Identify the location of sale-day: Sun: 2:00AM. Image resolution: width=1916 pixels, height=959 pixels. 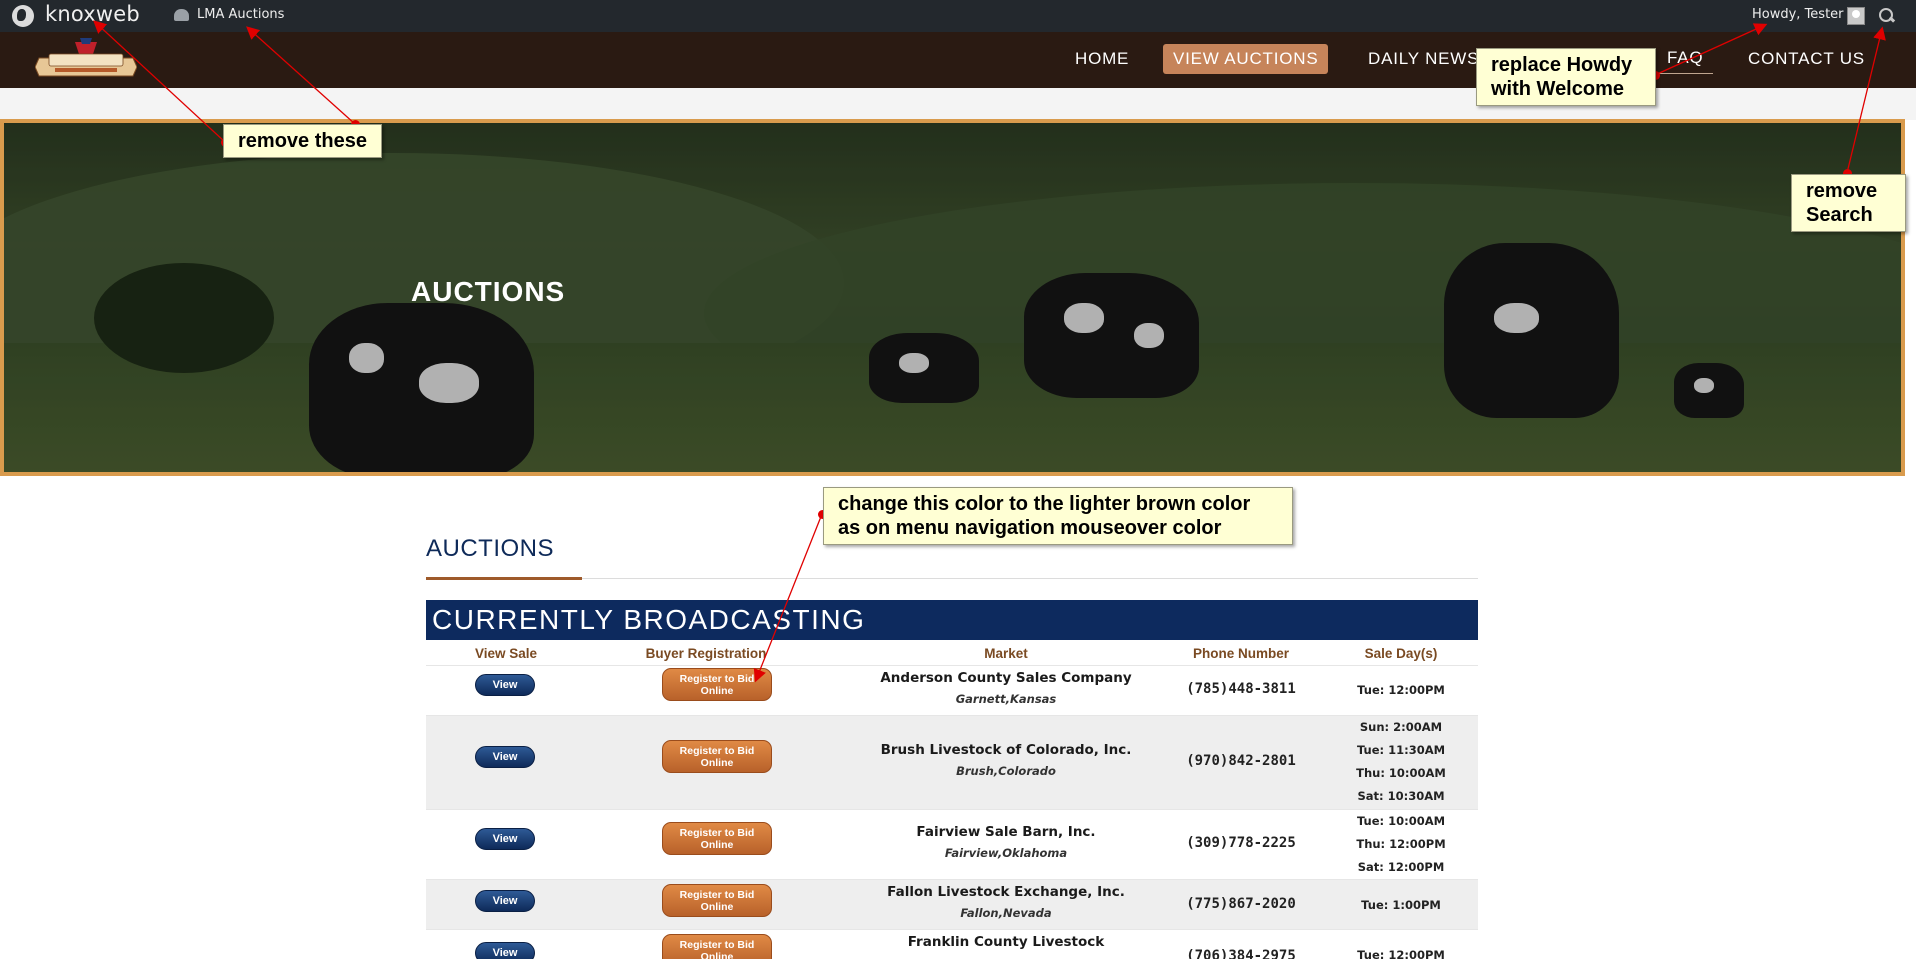
(1401, 727).